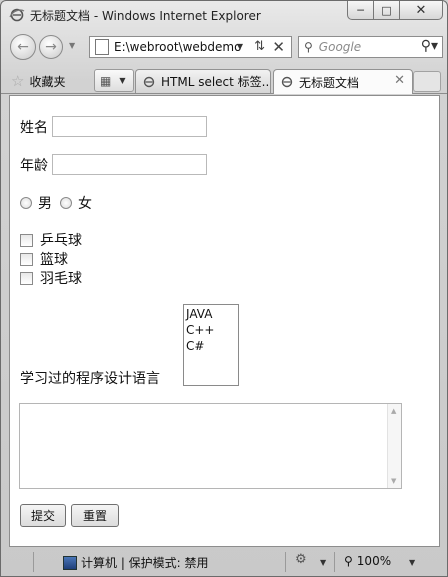 This screenshot has width=448, height=577. What do you see at coordinates (114, 80) in the screenshot?
I see `quick-tabs-button: ▦ ▼` at bounding box center [114, 80].